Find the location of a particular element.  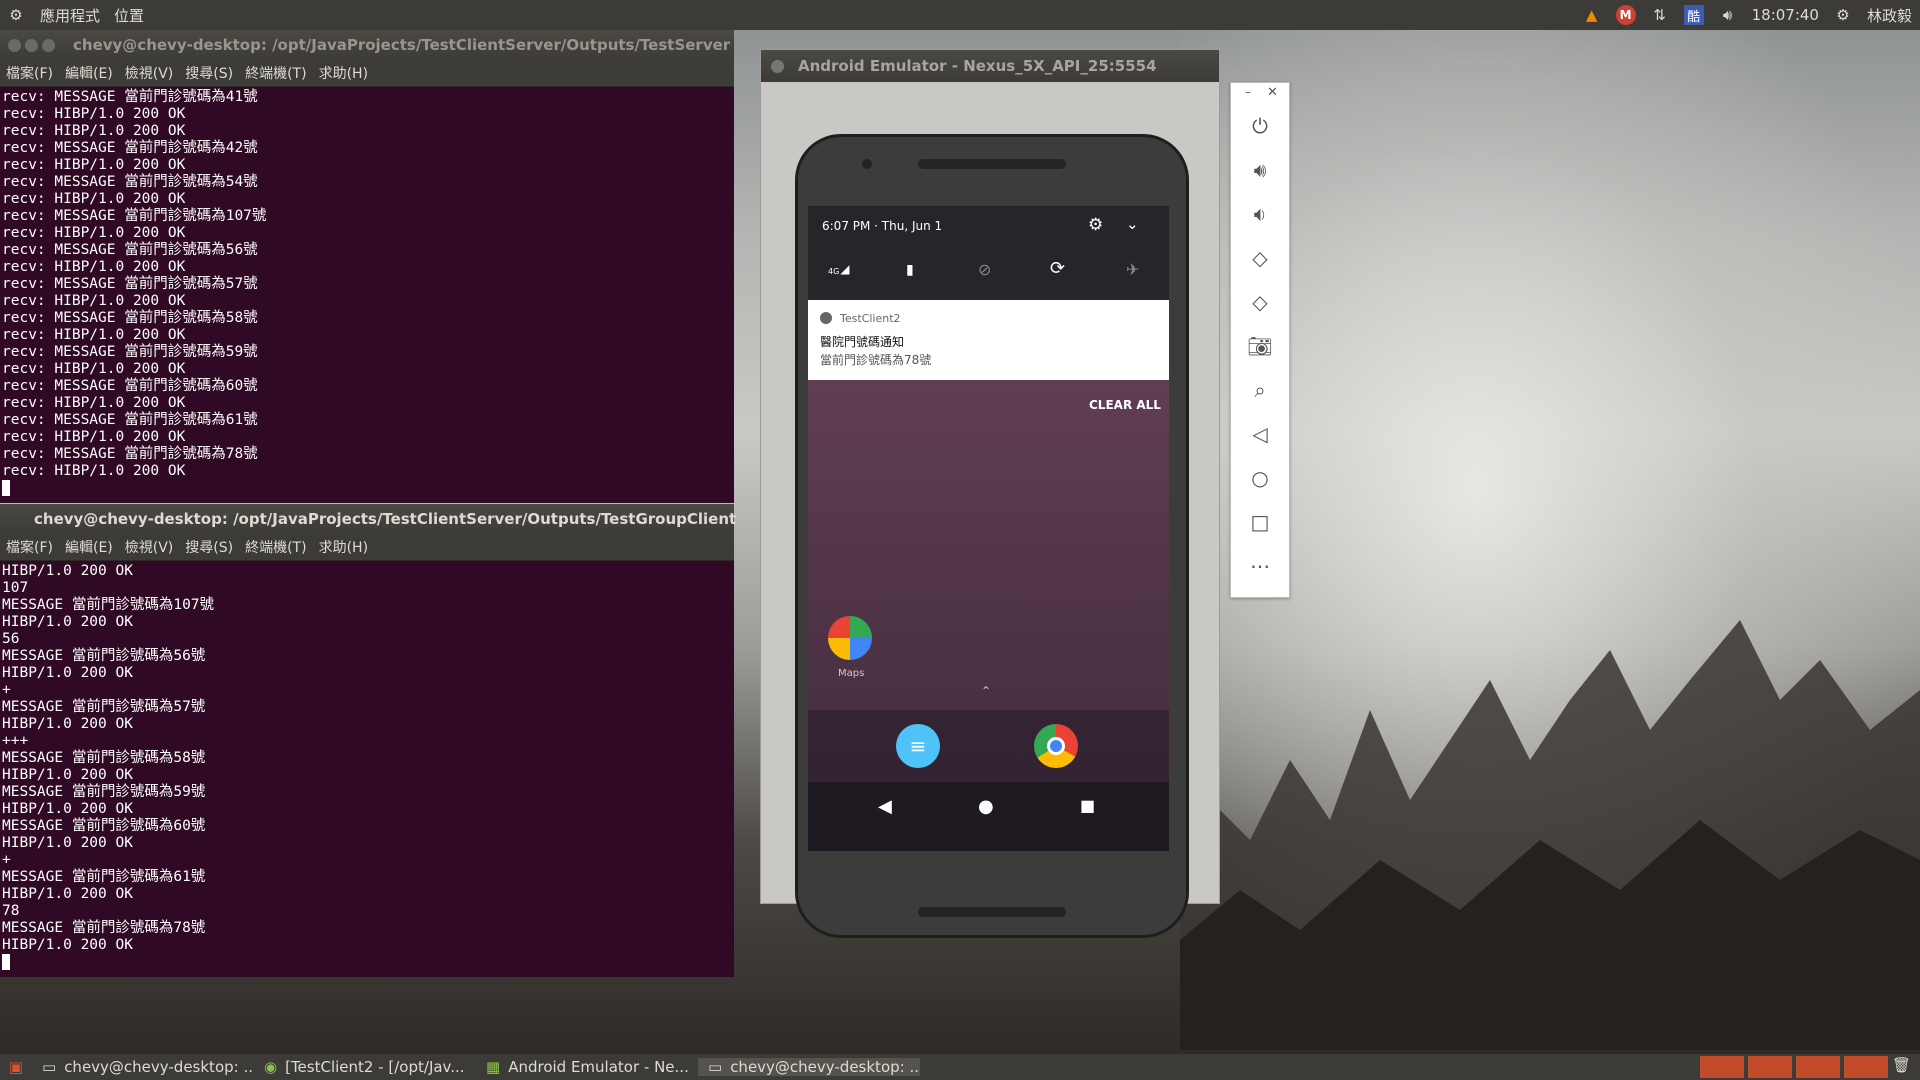

overview-icon: □ is located at coordinates (1260, 522).